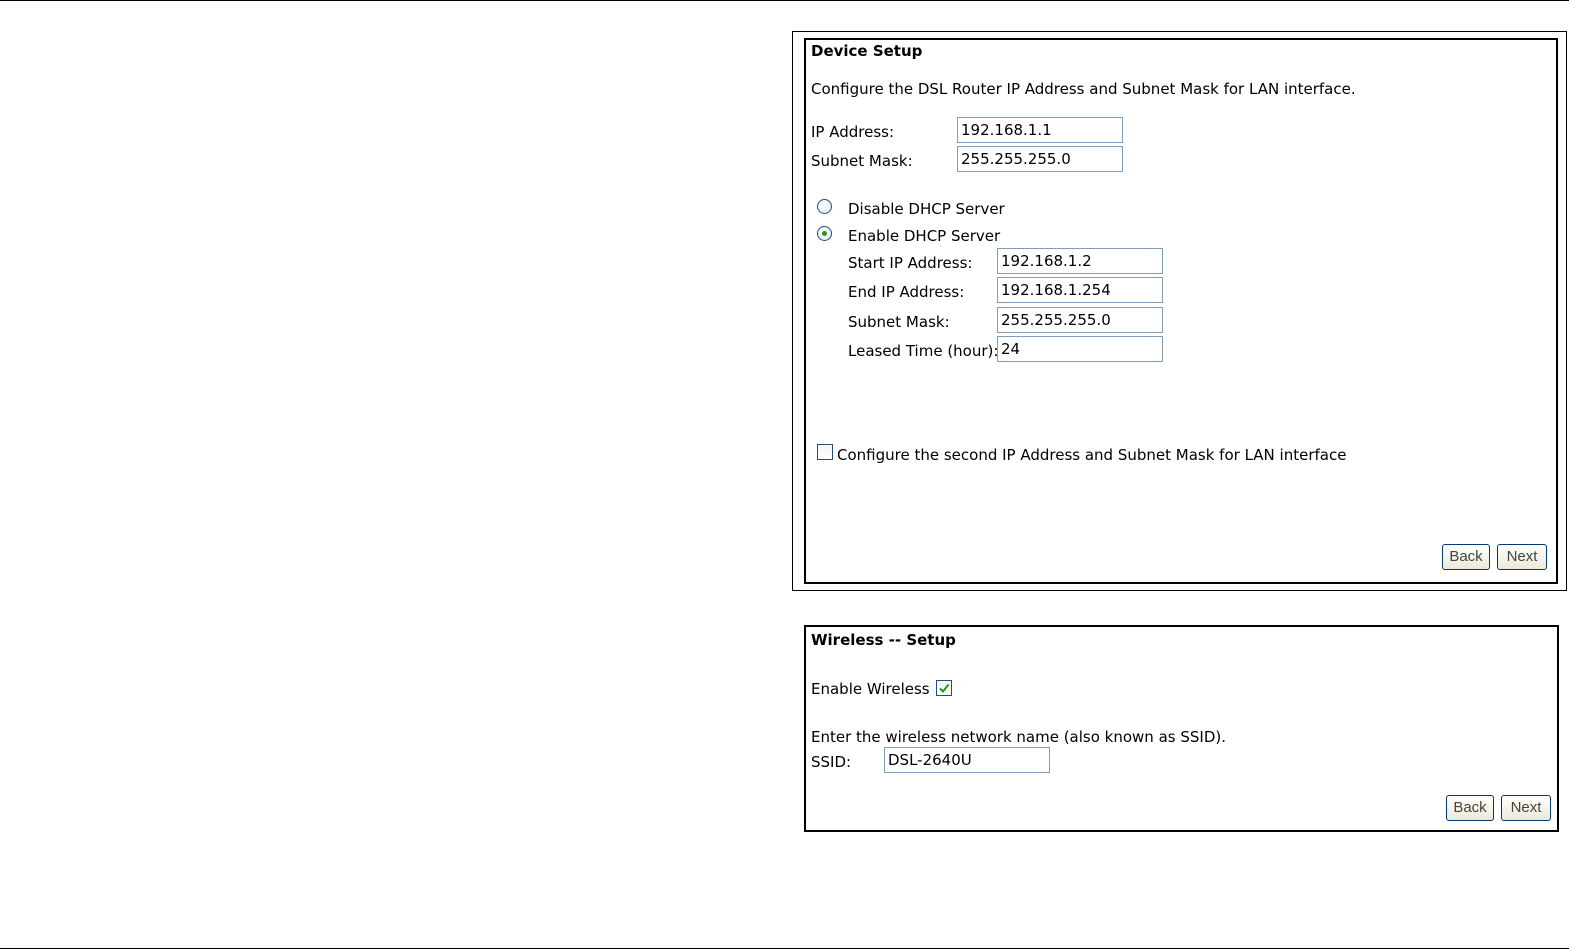 This screenshot has height=952, width=1569. Describe the element at coordinates (883, 640) in the screenshot. I see `wireless-setup-title: Wireless -- Setup` at that location.